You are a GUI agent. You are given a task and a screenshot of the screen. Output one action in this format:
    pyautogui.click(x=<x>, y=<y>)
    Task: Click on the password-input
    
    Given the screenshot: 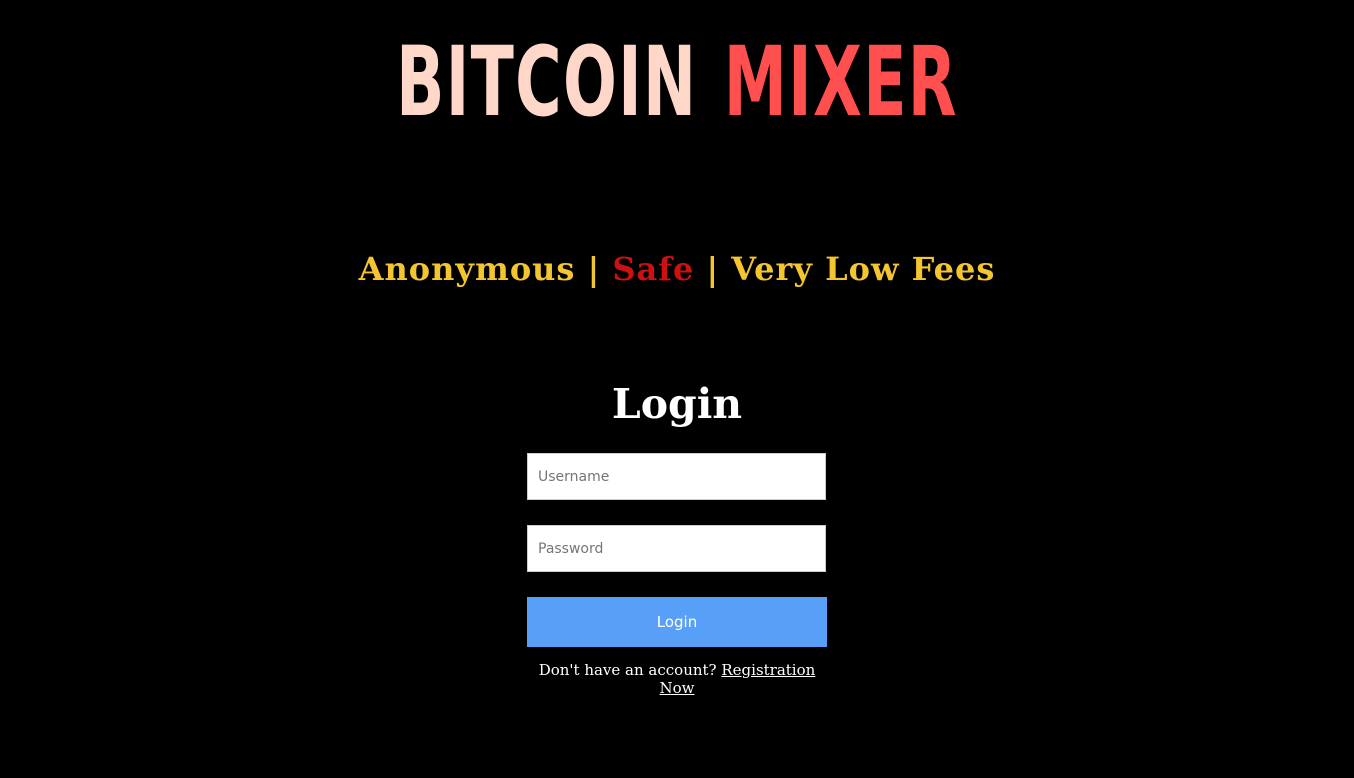 What is the action you would take?
    pyautogui.click(x=676, y=548)
    